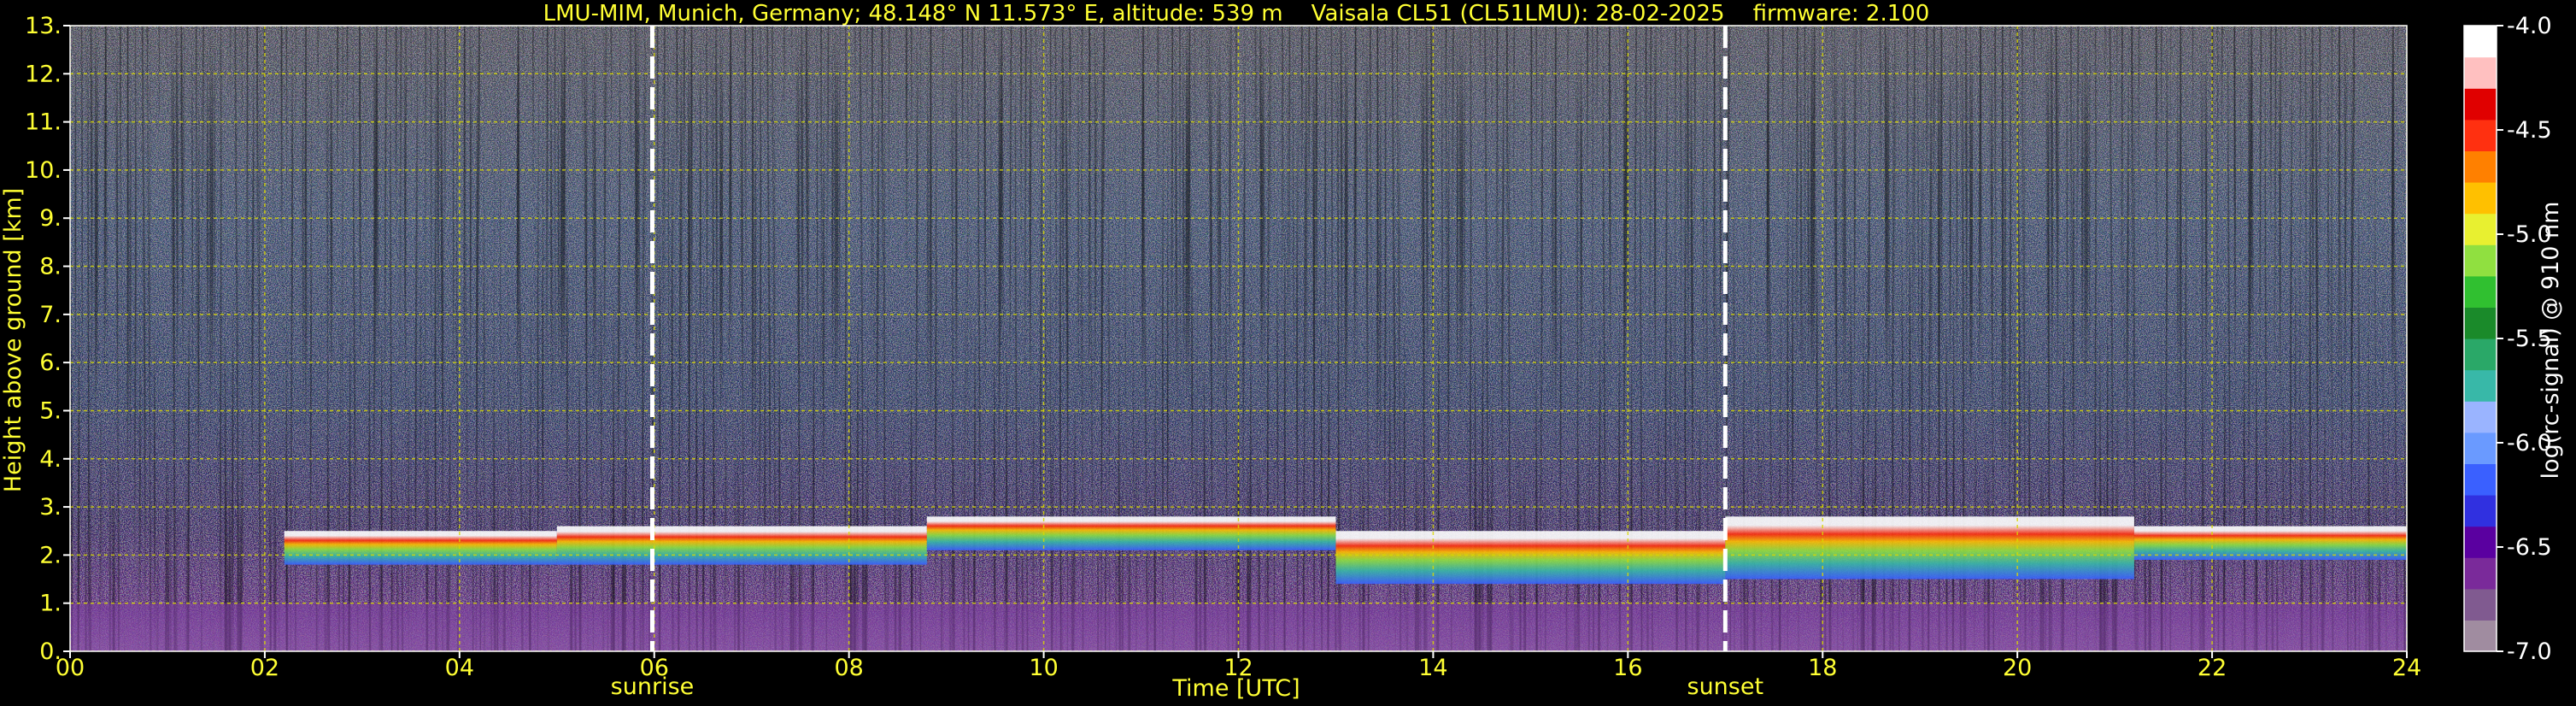 This screenshot has height=706, width=2576. I want to click on y-tick-label: 1., so click(50, 604).